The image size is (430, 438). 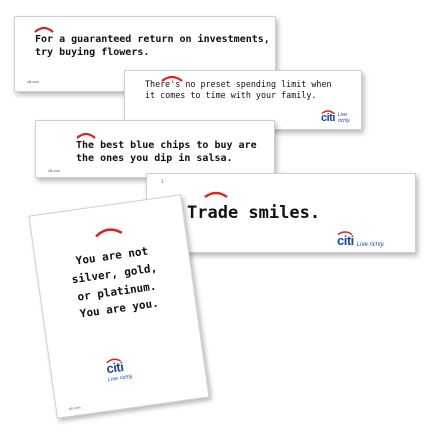 What do you see at coordinates (152, 39) in the screenshot?
I see `headline-line: For a guaranteed return on investments,` at bounding box center [152, 39].